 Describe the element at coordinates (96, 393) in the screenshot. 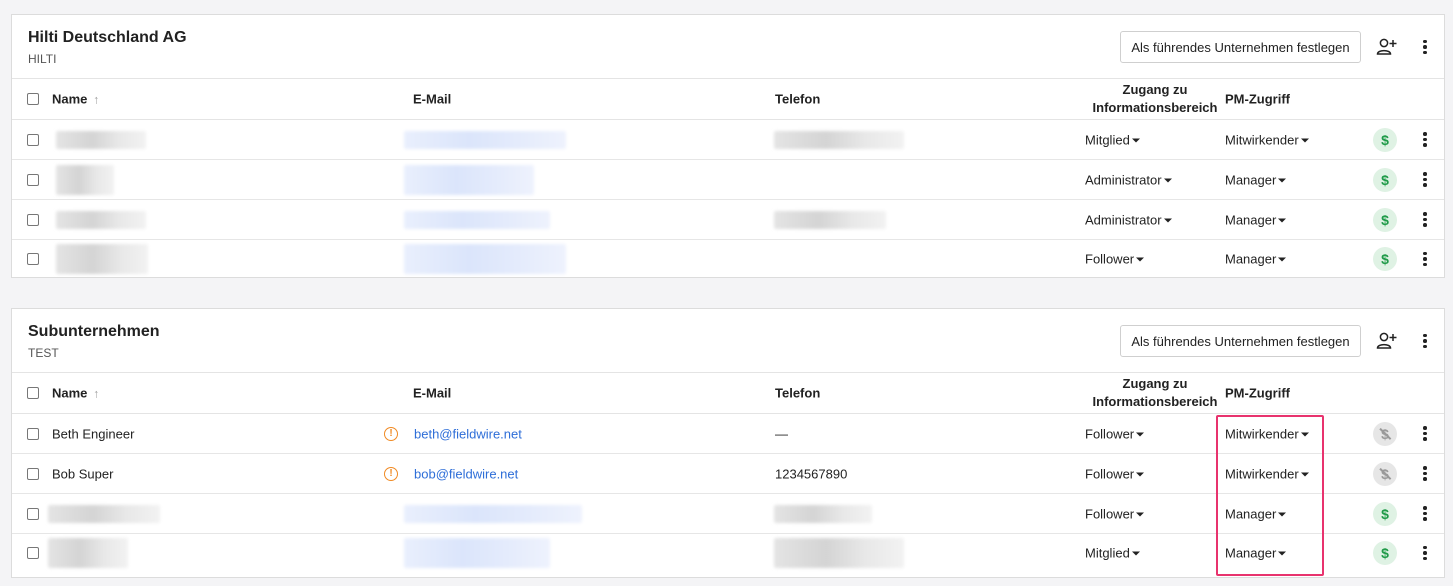

I see `arrow-up-icon: ↑` at that location.